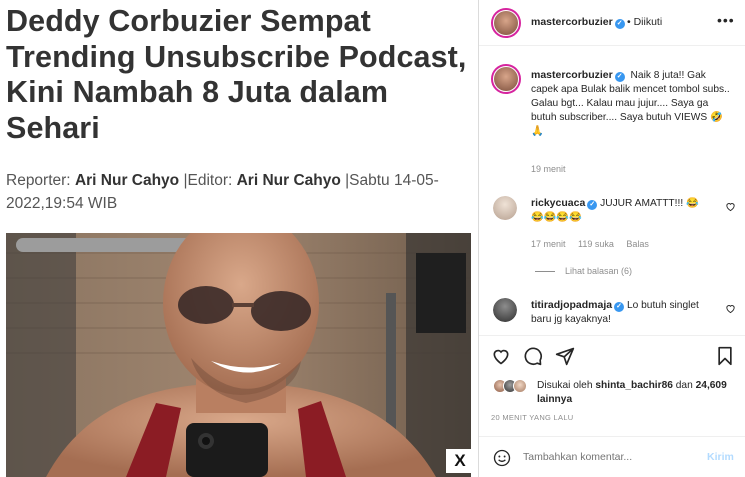  What do you see at coordinates (726, 20) in the screenshot?
I see `more-options-icon: •••` at bounding box center [726, 20].